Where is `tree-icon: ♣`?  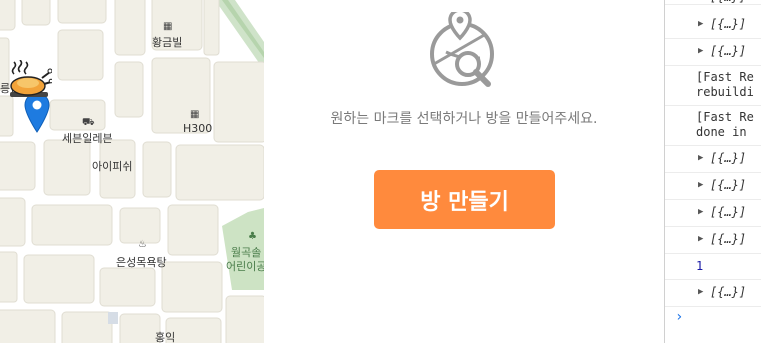 tree-icon: ♣ is located at coordinates (252, 236).